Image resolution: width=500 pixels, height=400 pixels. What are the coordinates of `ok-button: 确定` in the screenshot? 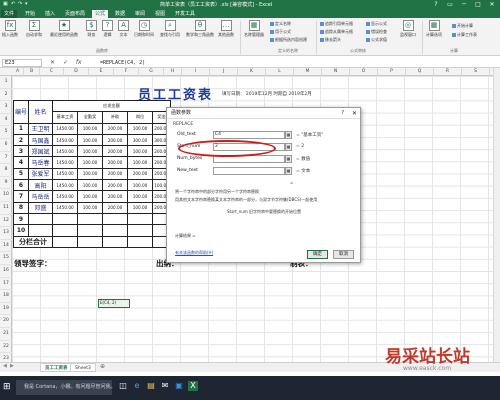 It's located at (317, 254).